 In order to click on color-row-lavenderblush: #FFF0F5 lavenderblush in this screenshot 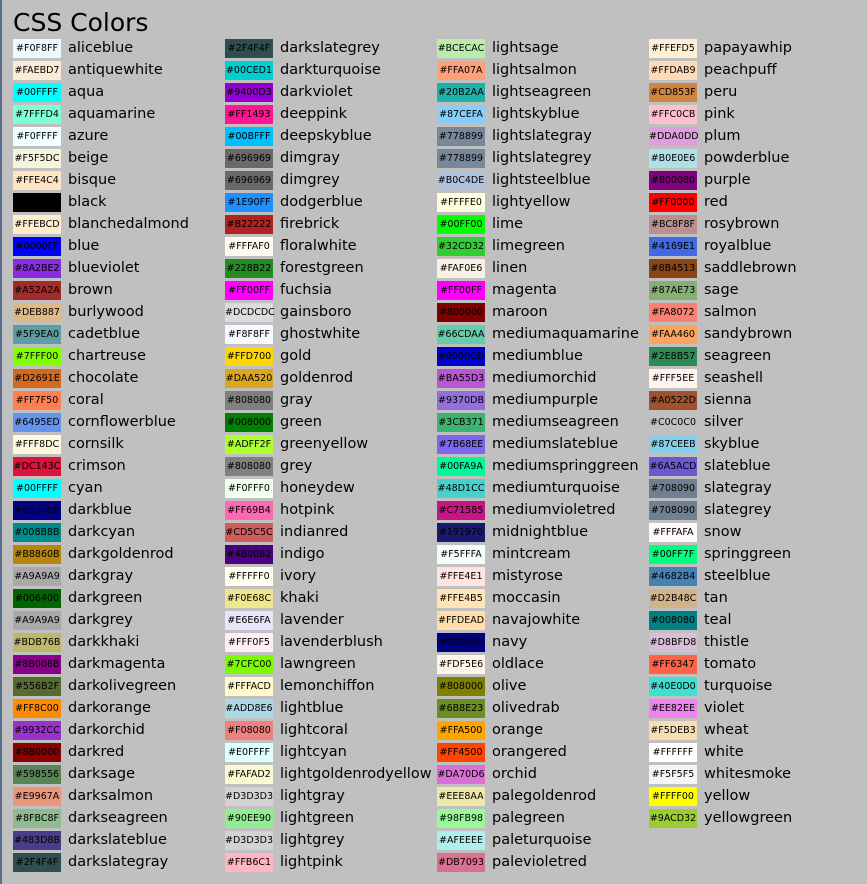, I will do `click(331, 643)`.